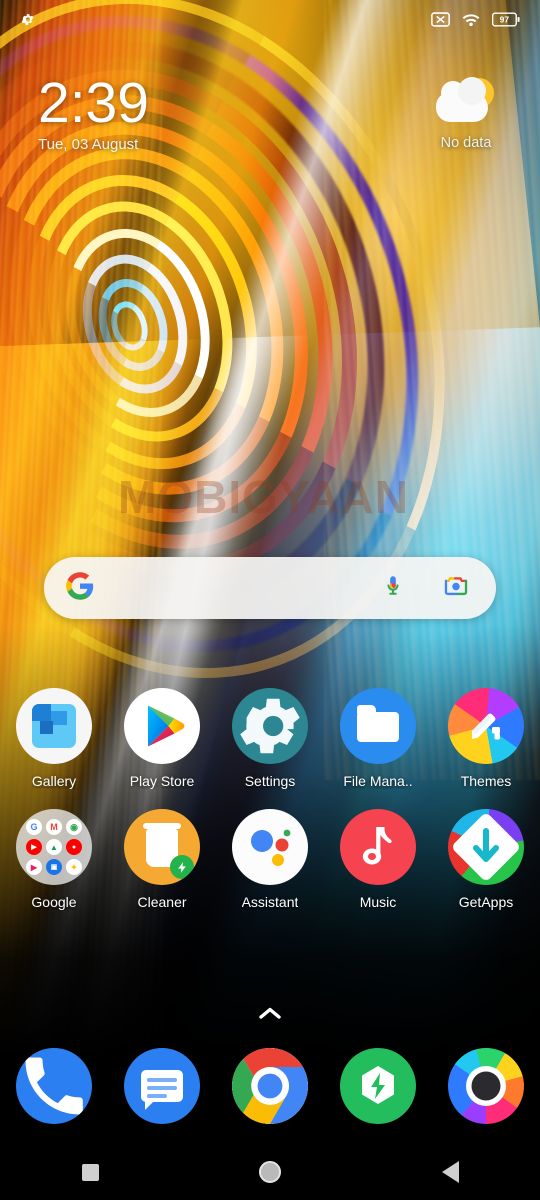 This screenshot has width=540, height=1200. Describe the element at coordinates (162, 847) in the screenshot. I see `cleaner-icon` at that location.